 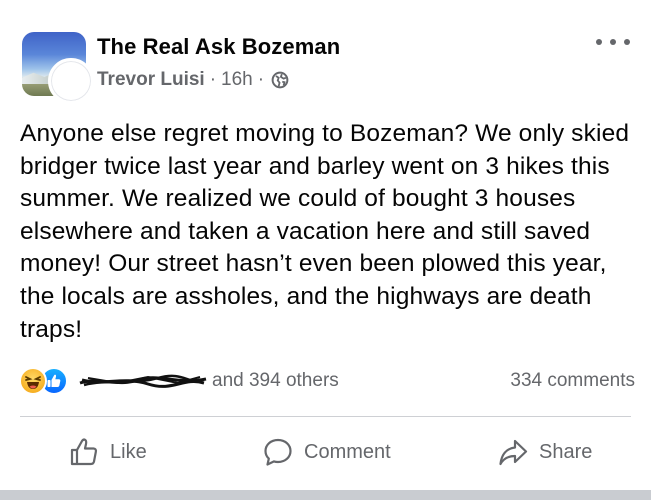 What do you see at coordinates (237, 80) in the screenshot?
I see `post-timestamp: 16h` at bounding box center [237, 80].